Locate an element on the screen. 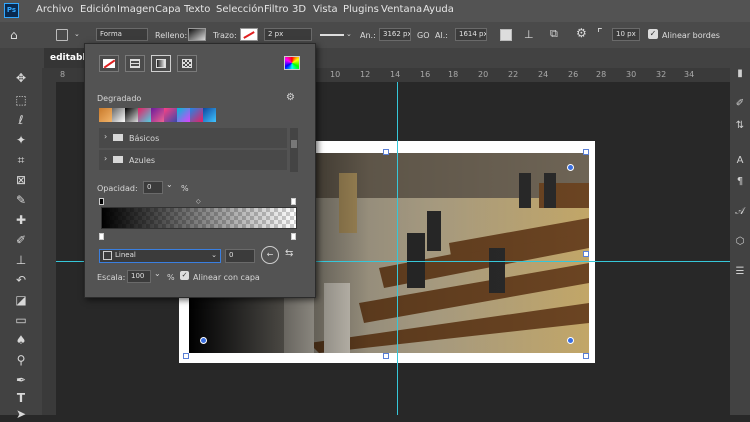  magic-wand-tool-icon: ✦ is located at coordinates (21, 140).